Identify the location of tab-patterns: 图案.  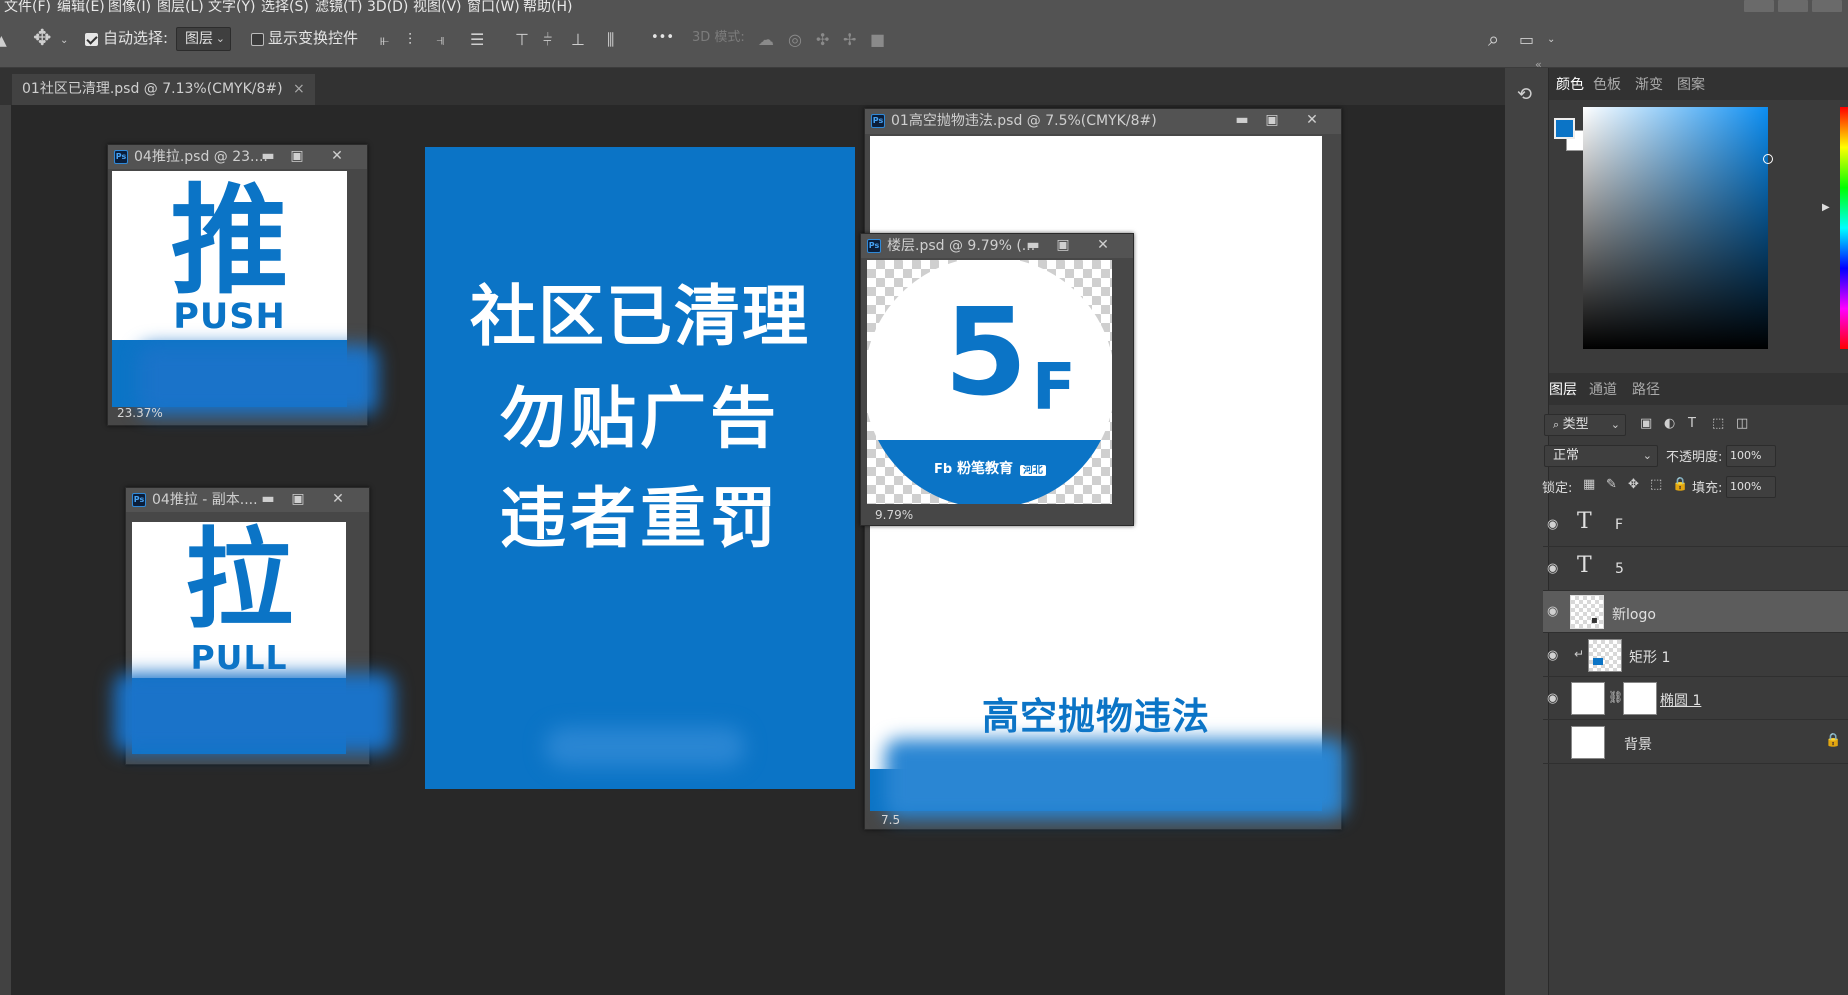
(1691, 85).